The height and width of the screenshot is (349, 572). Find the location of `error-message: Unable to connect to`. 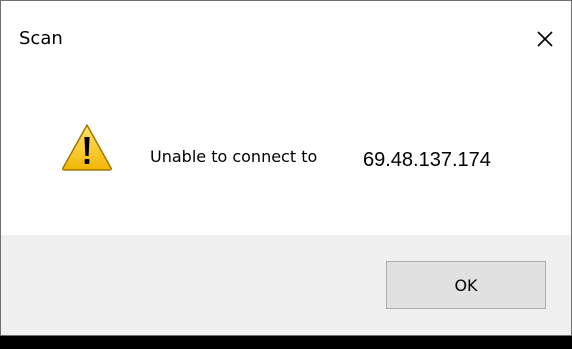

error-message: Unable to connect to is located at coordinates (234, 156).